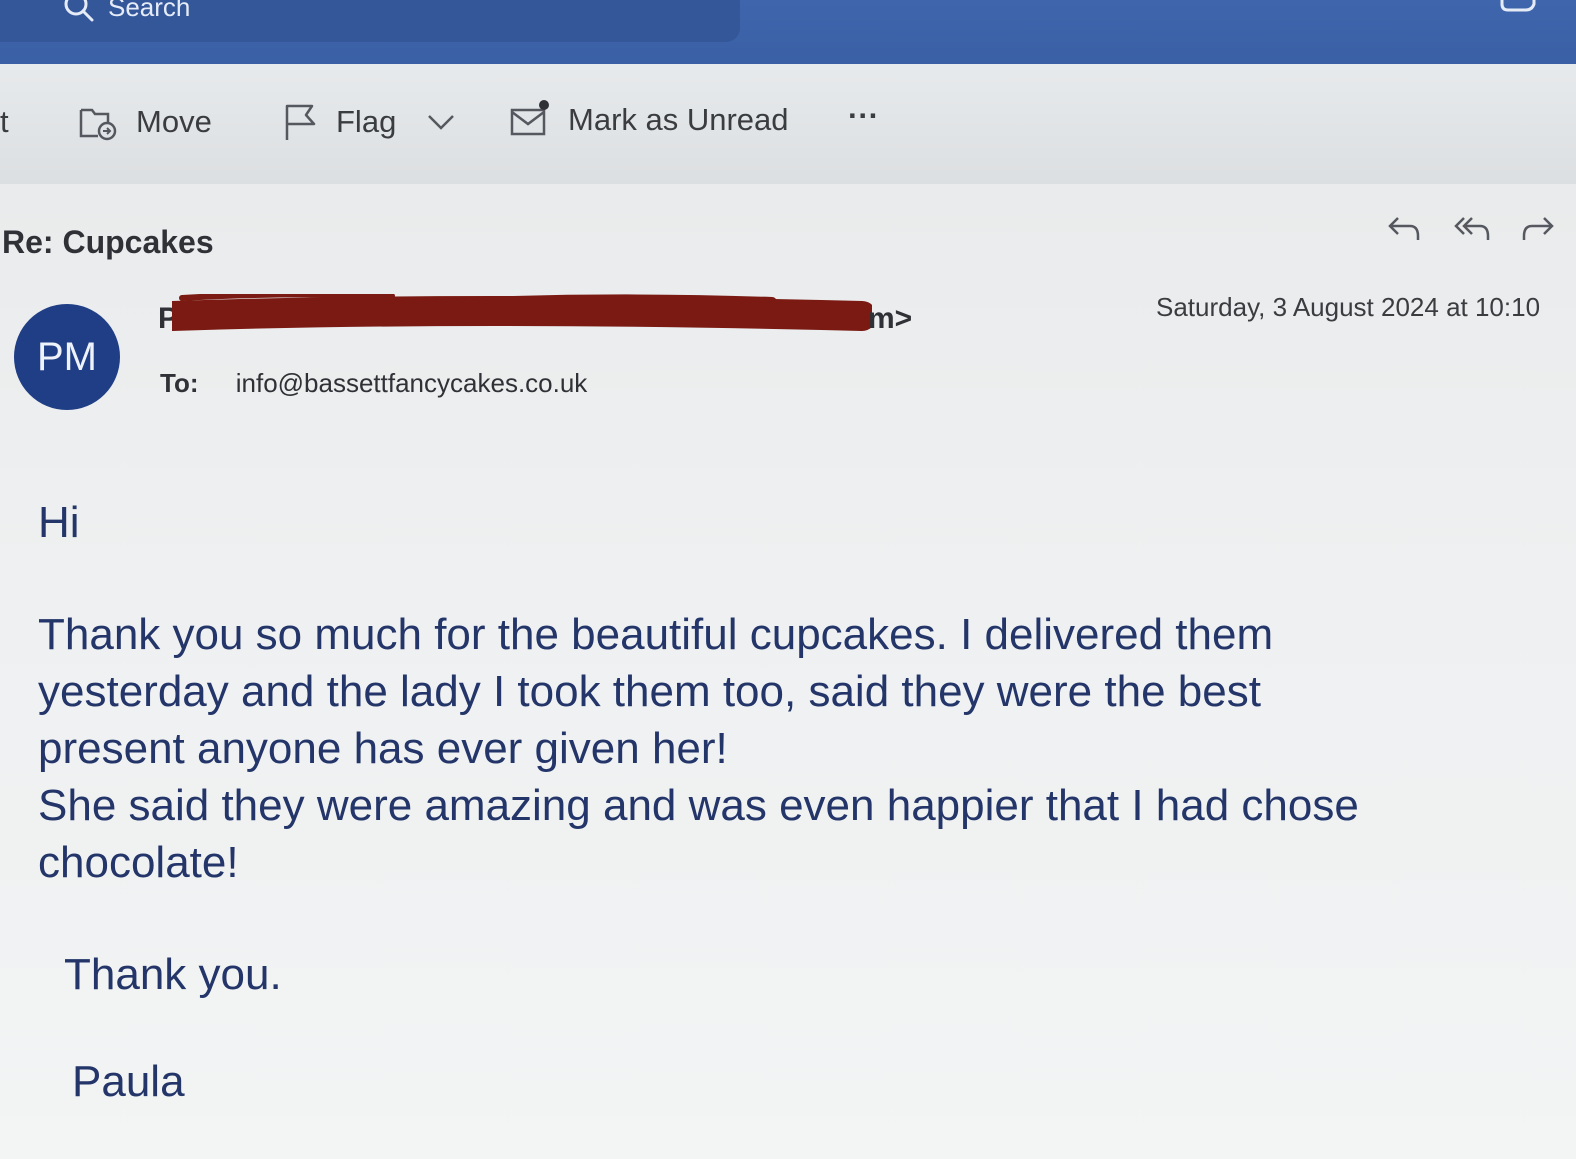 The height and width of the screenshot is (1159, 1576). Describe the element at coordinates (138, 862) in the screenshot. I see `body-line: chocolate!` at that location.